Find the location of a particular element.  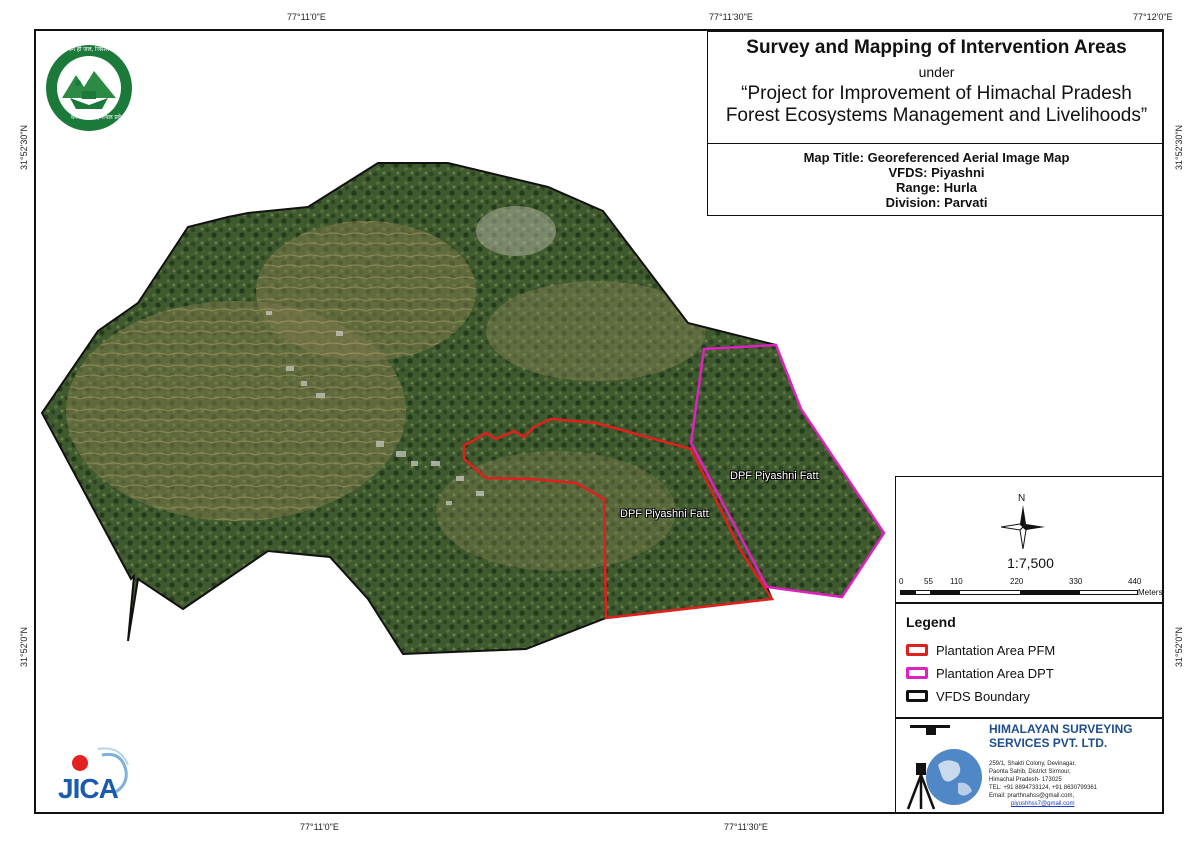

scale-tick: 330 is located at coordinates (1076, 581).